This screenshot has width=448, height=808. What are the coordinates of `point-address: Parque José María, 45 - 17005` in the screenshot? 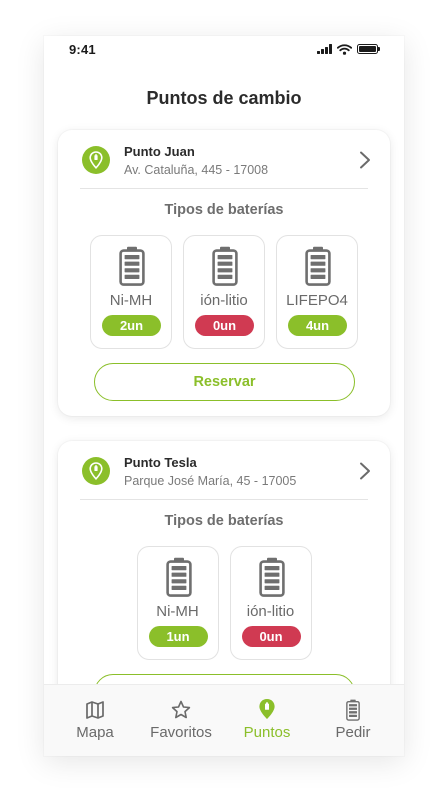 It's located at (210, 481).